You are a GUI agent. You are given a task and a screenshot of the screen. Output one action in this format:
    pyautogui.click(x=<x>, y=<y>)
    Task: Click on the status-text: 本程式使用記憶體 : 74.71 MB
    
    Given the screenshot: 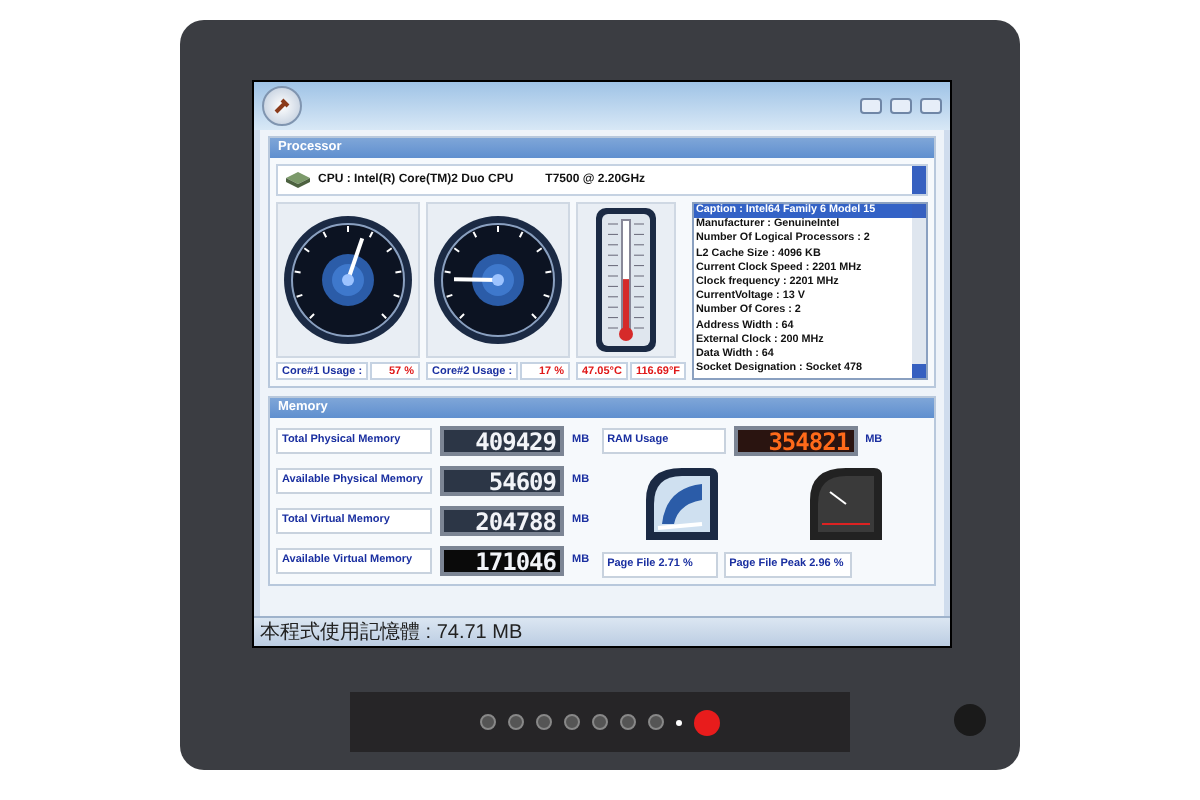 What is the action you would take?
    pyautogui.click(x=391, y=632)
    